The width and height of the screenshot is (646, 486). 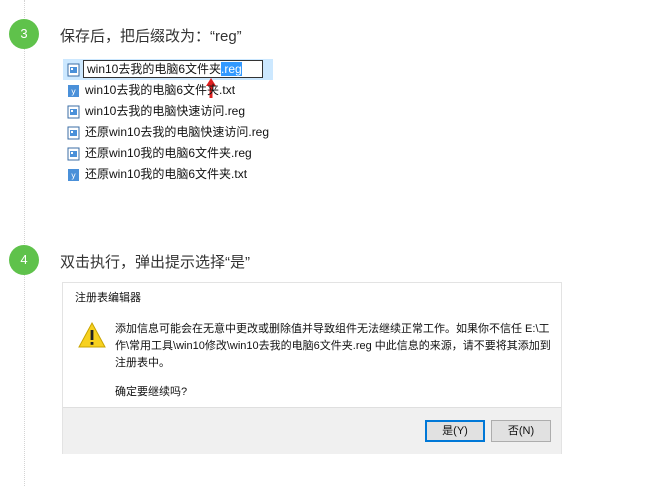 I want to click on warning-icon, so click(x=92, y=334).